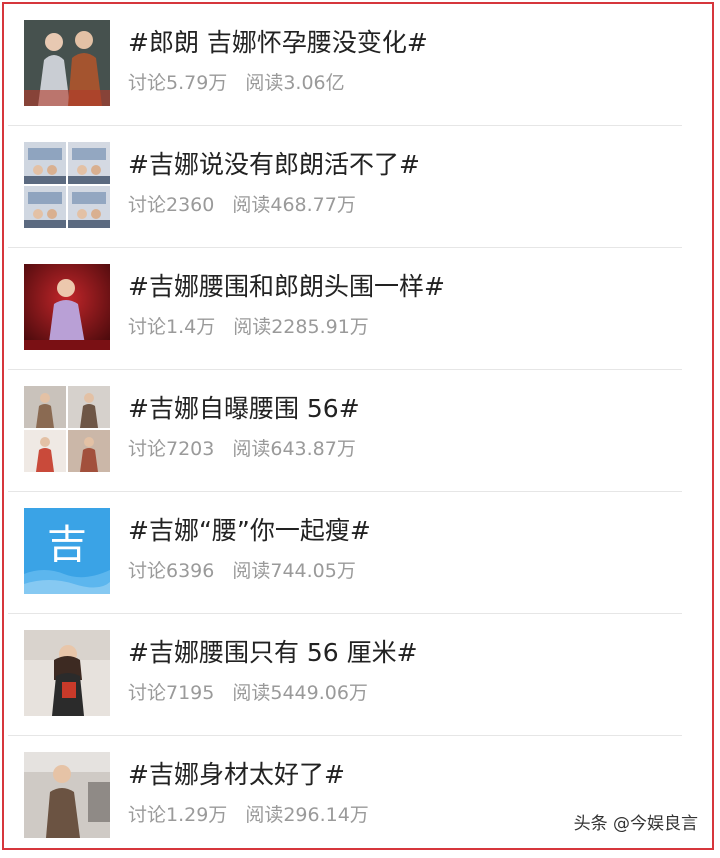  I want to click on read-count: 阅读5449.06万, so click(300, 693).